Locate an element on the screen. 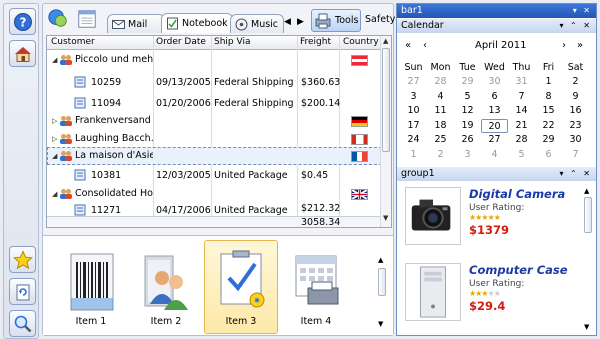 The height and width of the screenshot is (339, 600). calendar-controls: ▾ ⌃ ✕ is located at coordinates (575, 26).